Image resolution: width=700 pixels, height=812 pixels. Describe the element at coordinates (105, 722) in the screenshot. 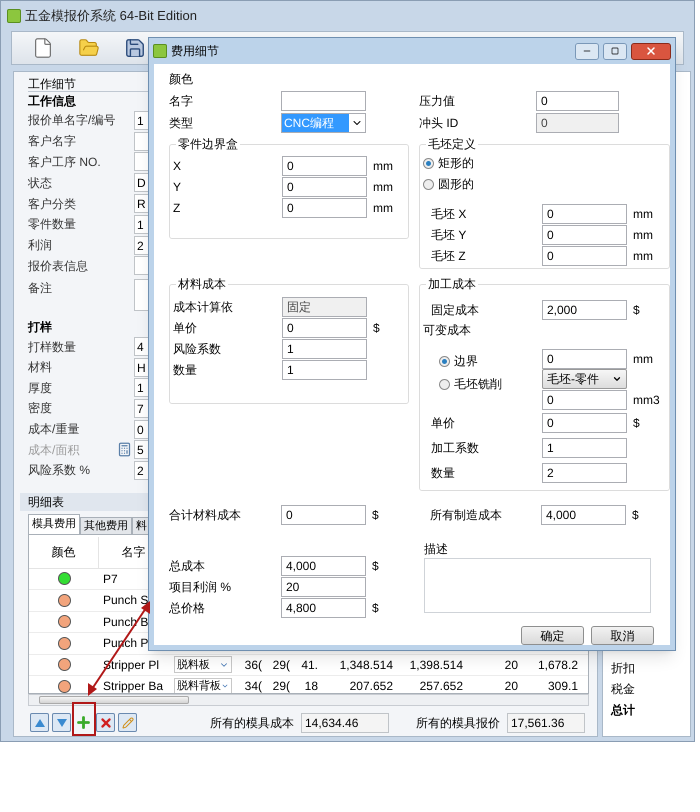

I see `delete-button` at that location.